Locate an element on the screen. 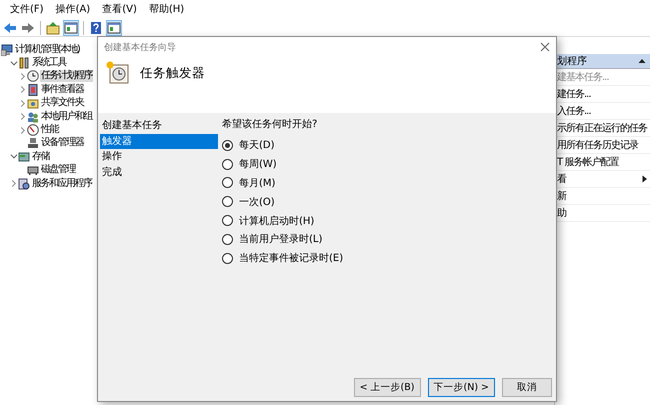 The image size is (650, 405). radio-label: 计算机启动时(H) is located at coordinates (276, 221).